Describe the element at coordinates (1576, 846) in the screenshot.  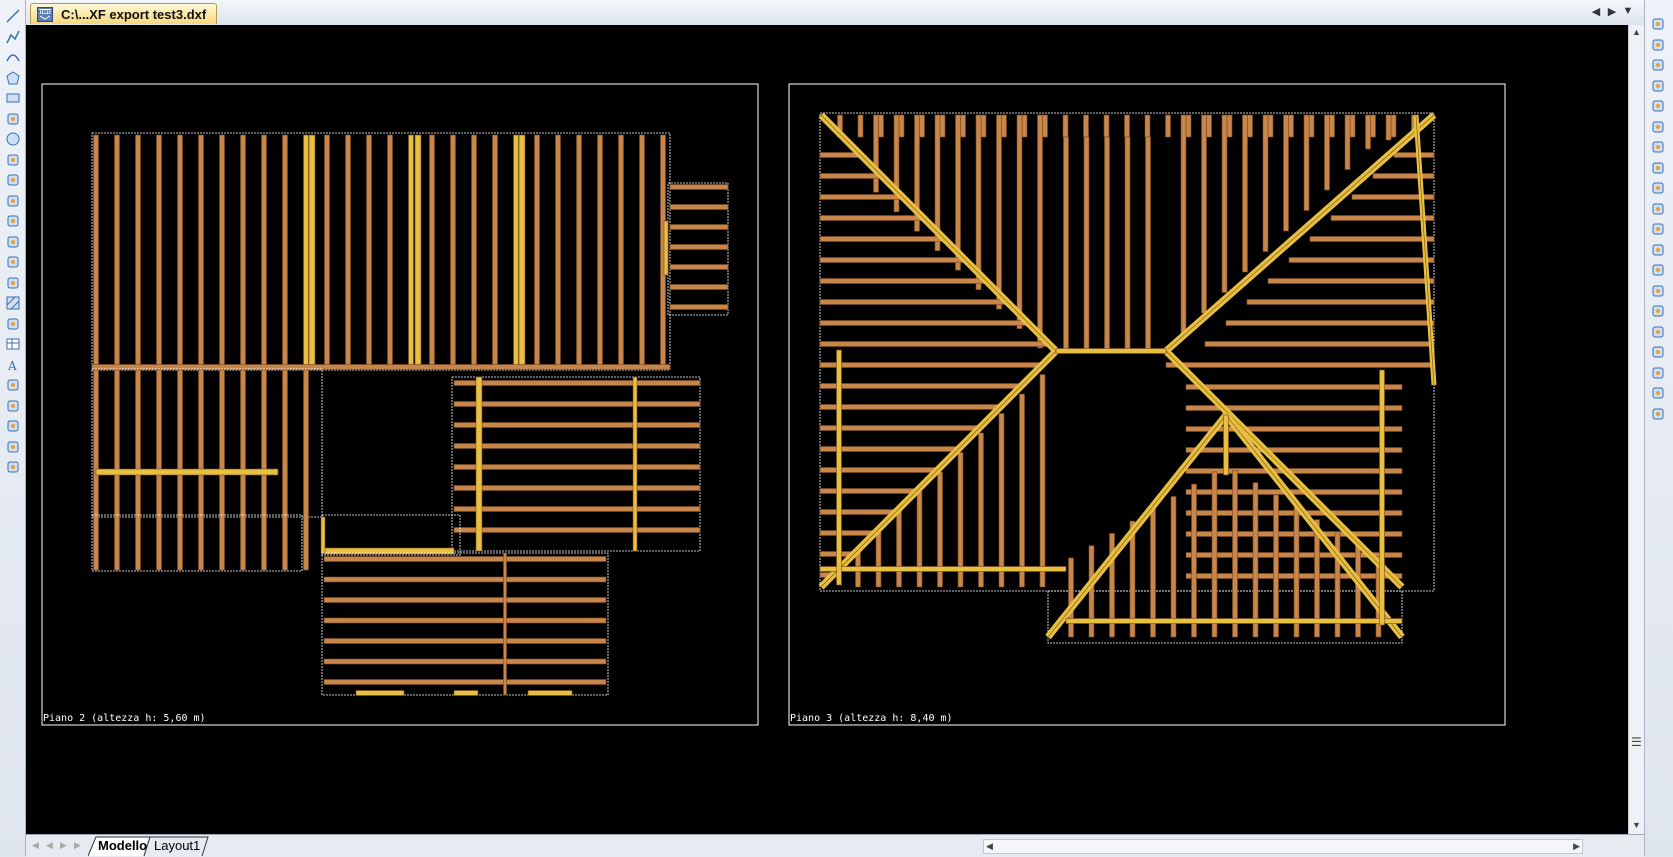
I see `scroll-right-icon: ▶` at that location.